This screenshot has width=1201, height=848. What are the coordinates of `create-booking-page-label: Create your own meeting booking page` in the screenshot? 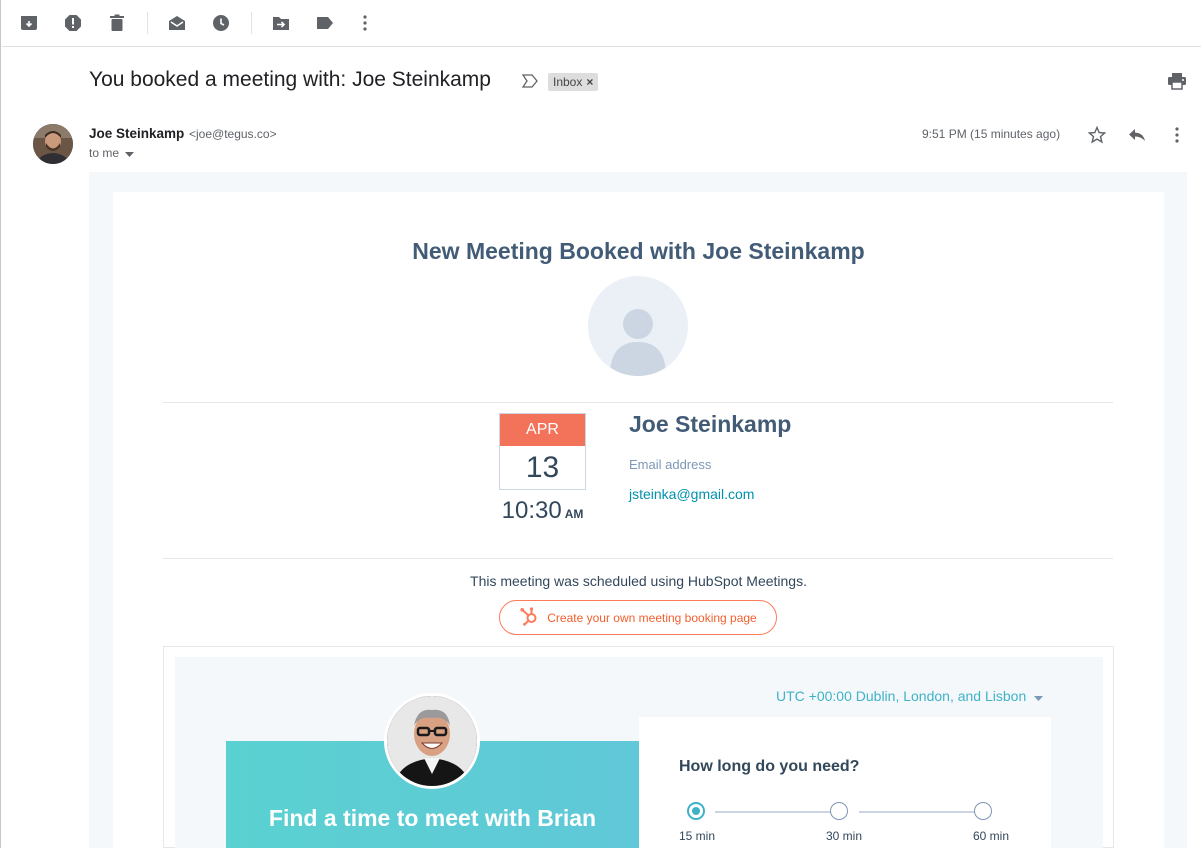 It's located at (652, 617).